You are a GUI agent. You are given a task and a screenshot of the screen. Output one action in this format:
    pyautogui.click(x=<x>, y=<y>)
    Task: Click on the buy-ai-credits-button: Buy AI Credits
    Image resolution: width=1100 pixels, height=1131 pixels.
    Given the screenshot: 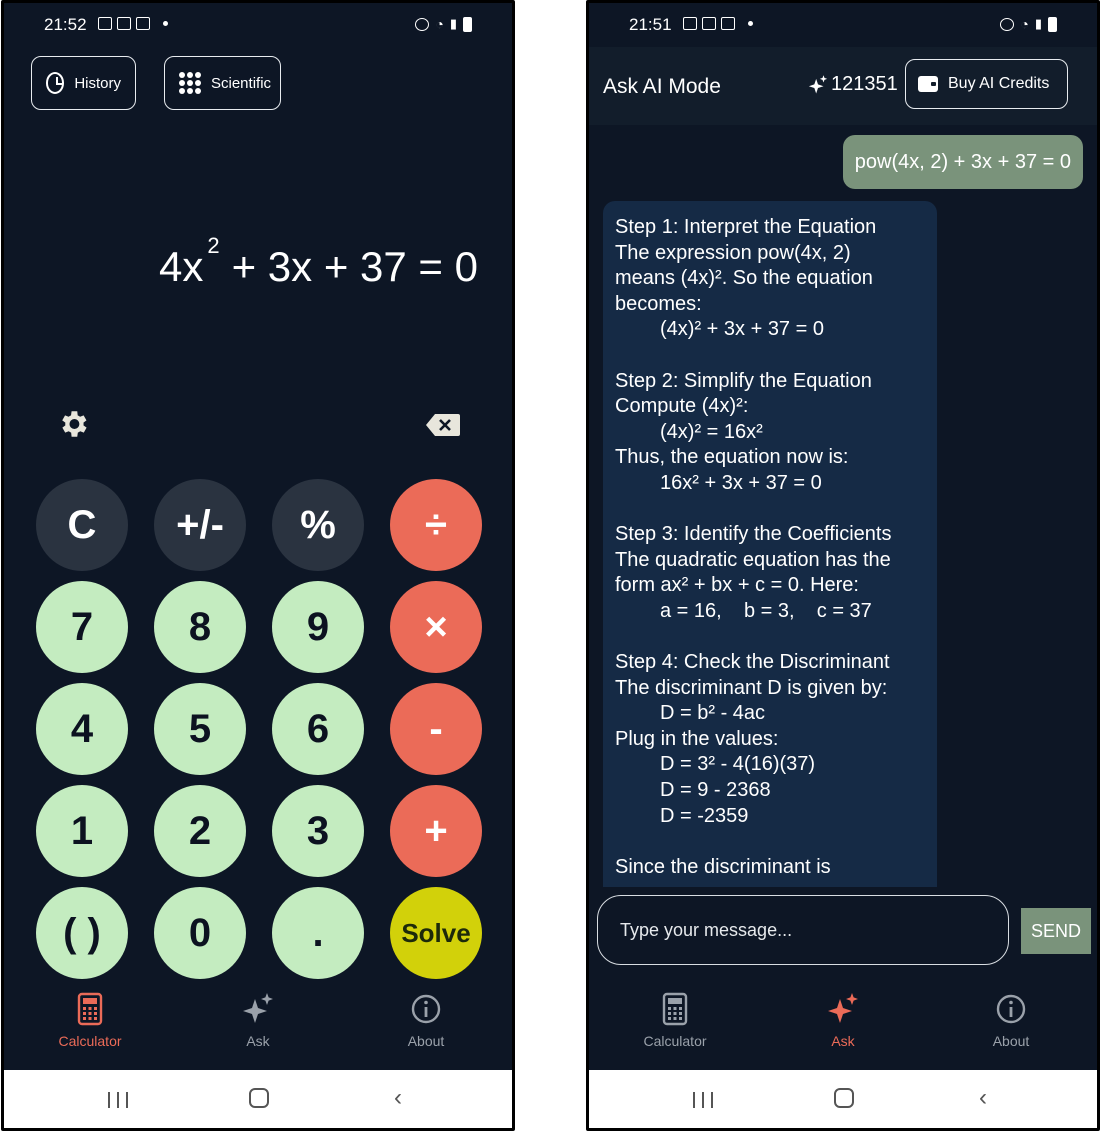 What is the action you would take?
    pyautogui.click(x=986, y=84)
    